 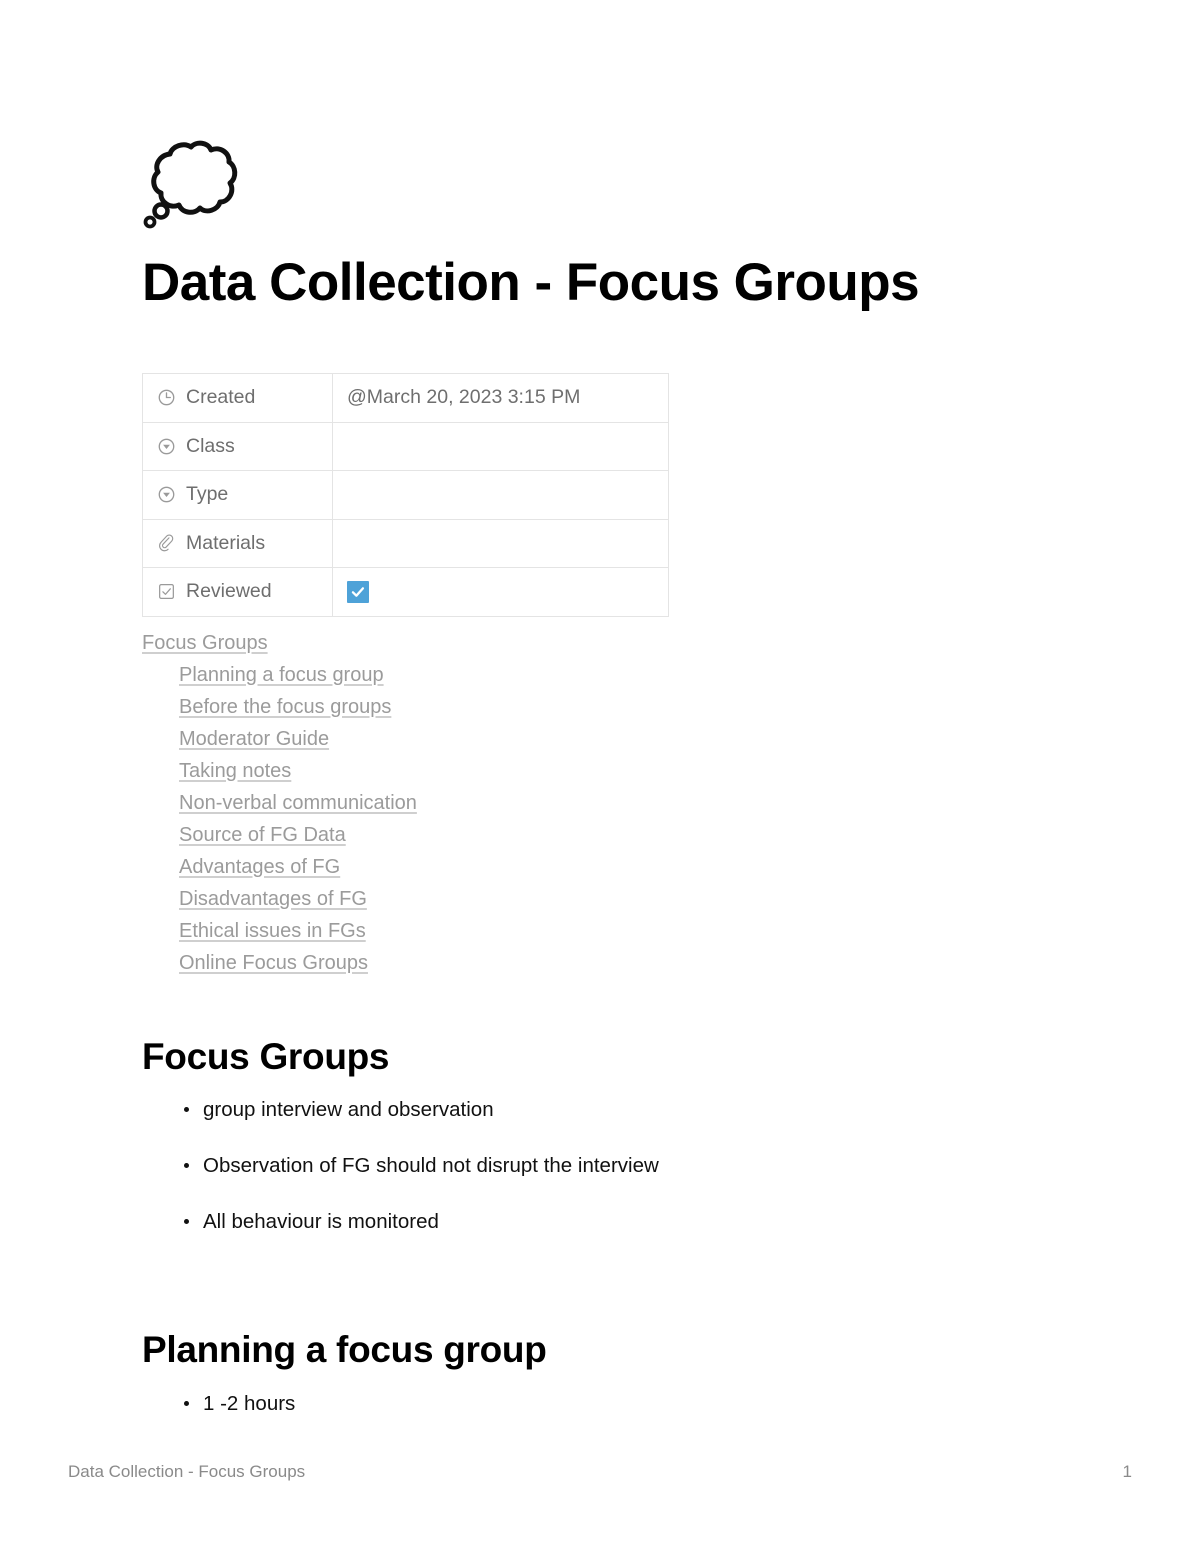 I want to click on list-item: Disadvantages of FG, so click(x=602, y=899).